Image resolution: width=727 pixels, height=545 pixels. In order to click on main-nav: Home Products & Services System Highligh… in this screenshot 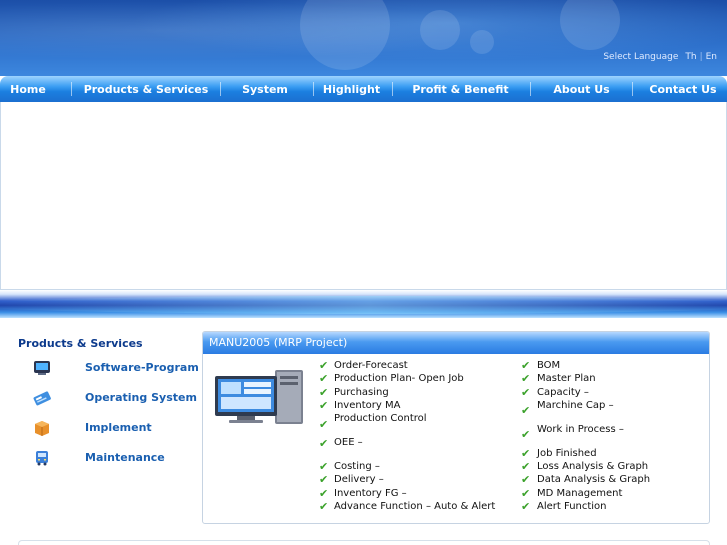, I will do `click(363, 89)`.